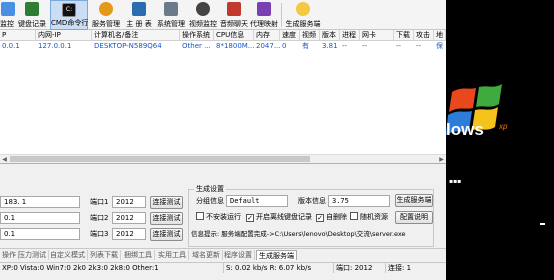 This screenshot has width=554, height=280. I want to click on column-header: 攻击, so click(424, 35).